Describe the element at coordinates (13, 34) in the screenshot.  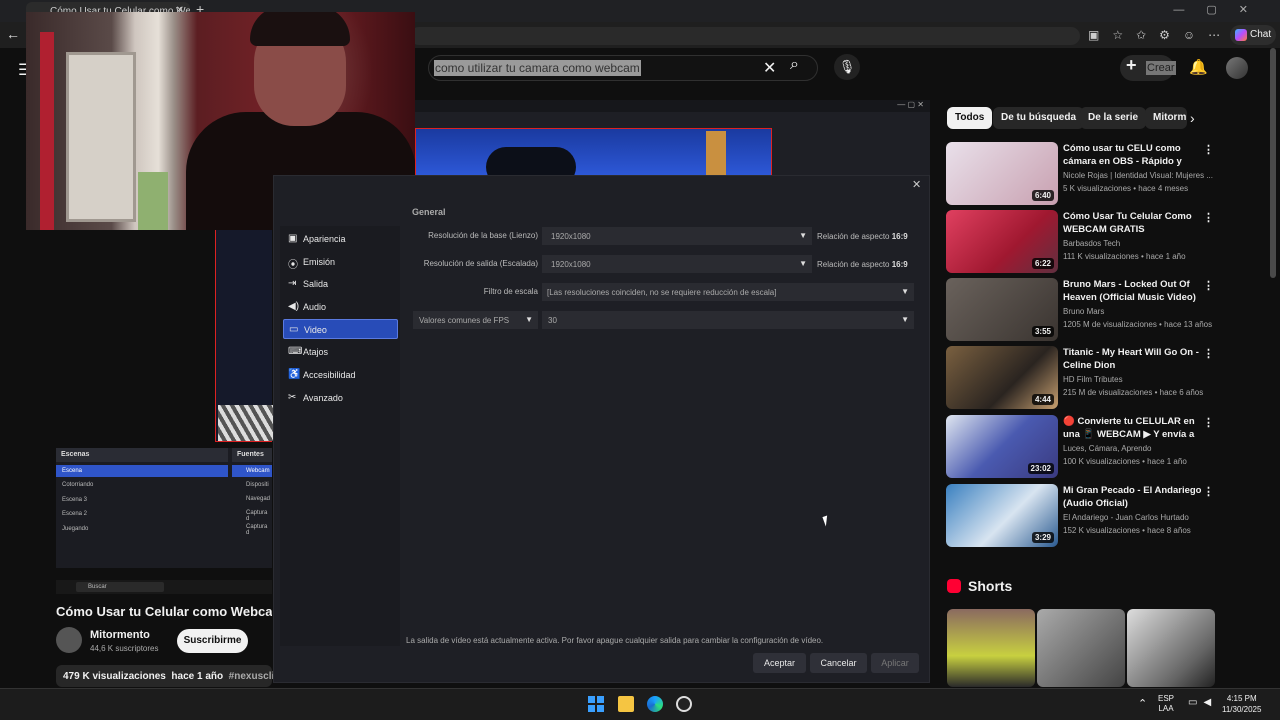
I see `back-arrow-icon: ←` at that location.